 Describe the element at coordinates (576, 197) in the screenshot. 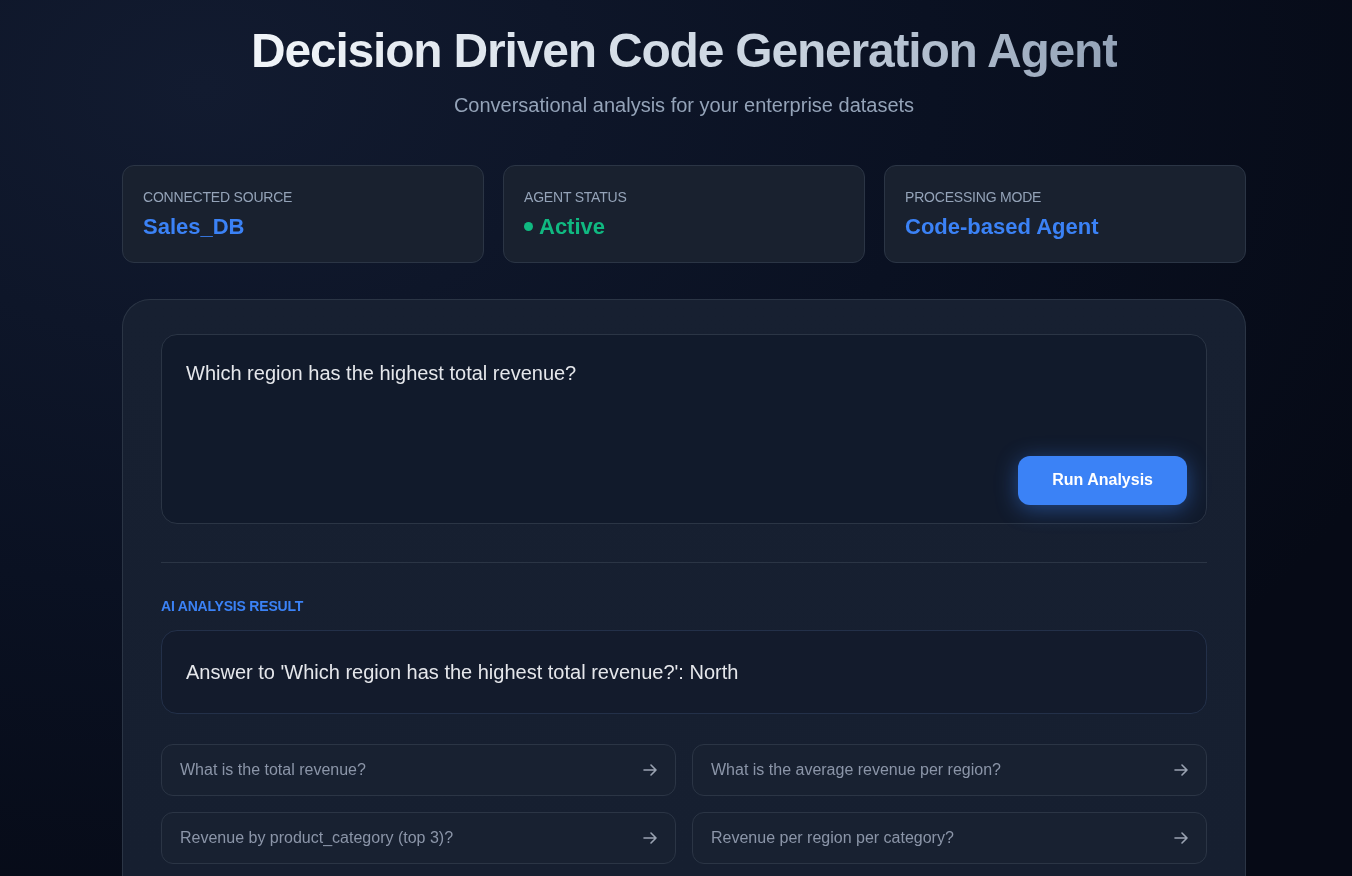

I see `stat-label: AGENT STATUS` at that location.